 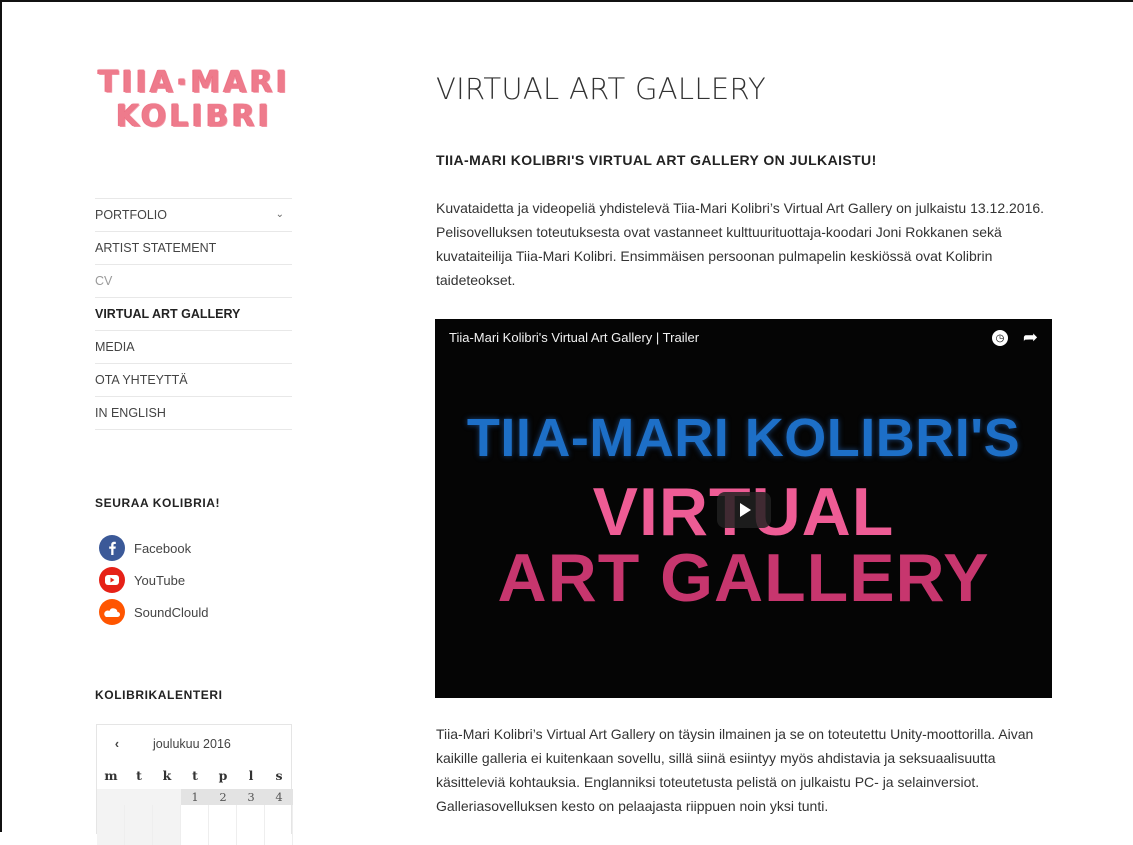 I want to click on calendar-day: 1, so click(x=195, y=797).